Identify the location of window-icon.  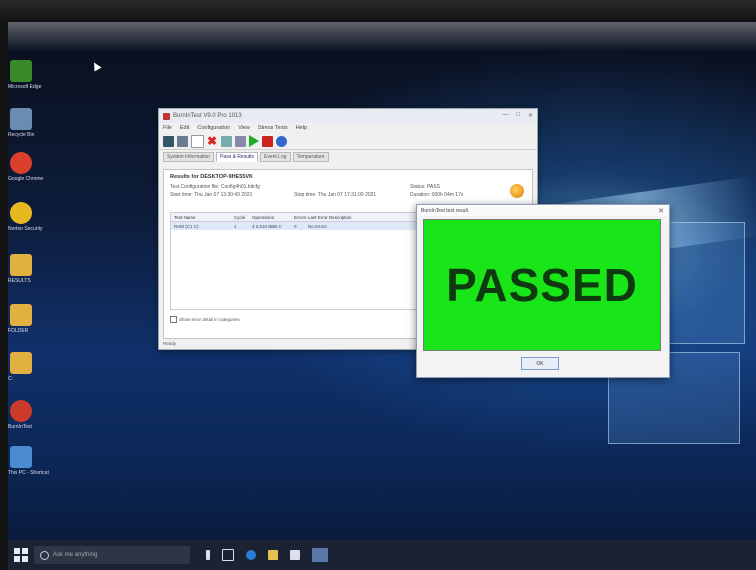
(240, 141).